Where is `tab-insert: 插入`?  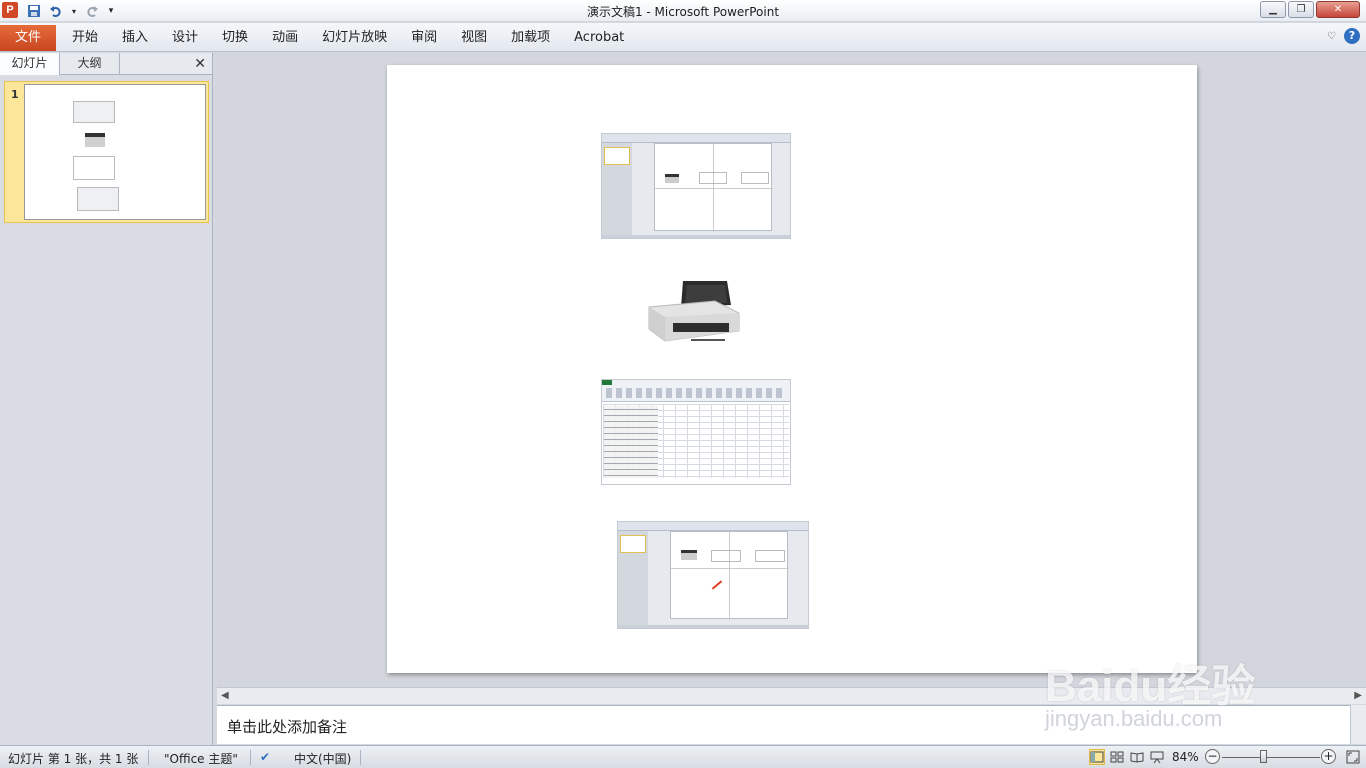 tab-insert: 插入 is located at coordinates (135, 38).